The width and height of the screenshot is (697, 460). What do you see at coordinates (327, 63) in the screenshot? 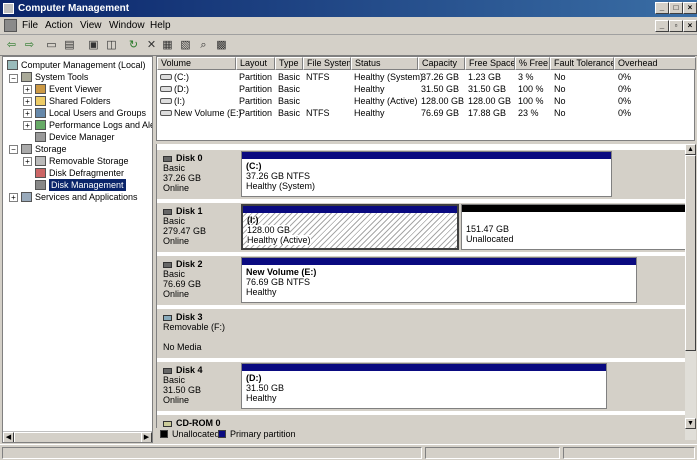
I see `col-file-system: File System` at bounding box center [327, 63].